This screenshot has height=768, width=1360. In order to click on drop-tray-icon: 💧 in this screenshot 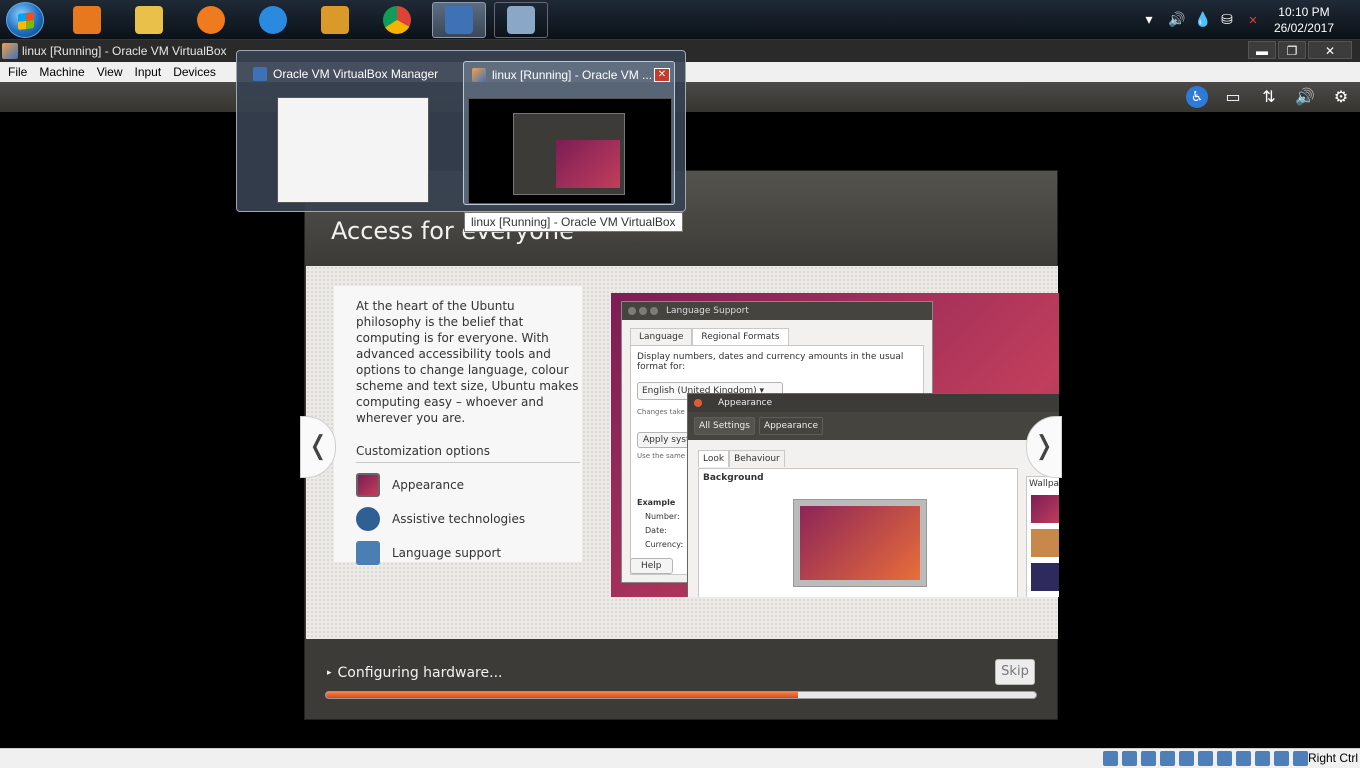, I will do `click(1202, 20)`.